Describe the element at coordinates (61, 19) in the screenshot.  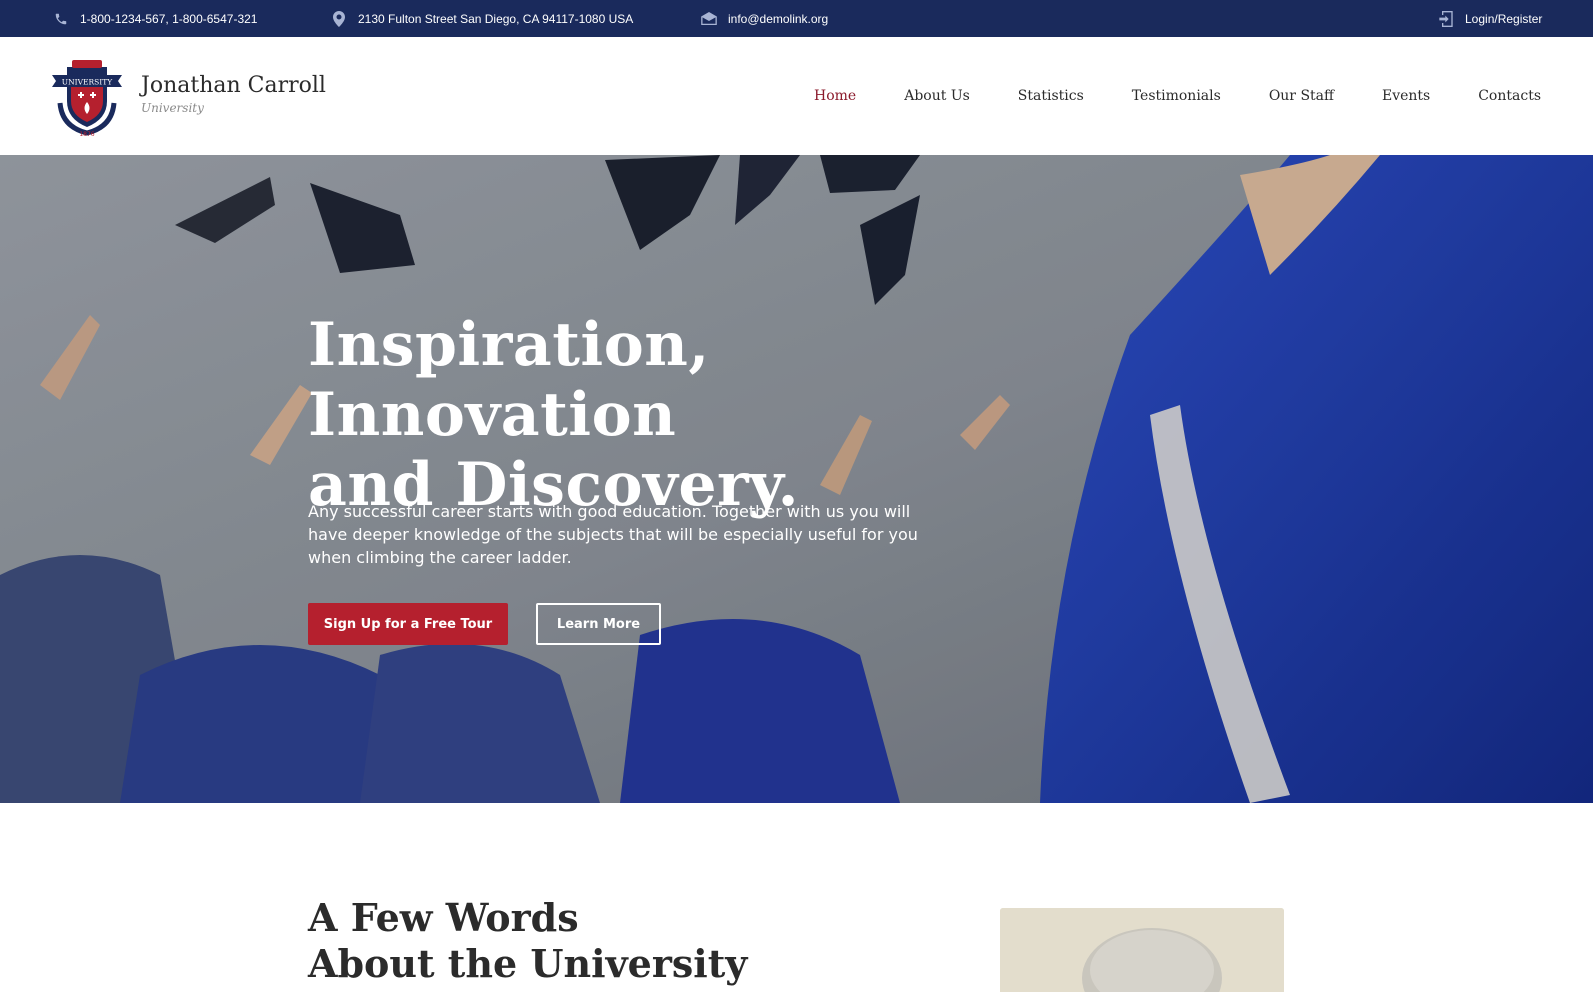
I see `phone-icon` at that location.